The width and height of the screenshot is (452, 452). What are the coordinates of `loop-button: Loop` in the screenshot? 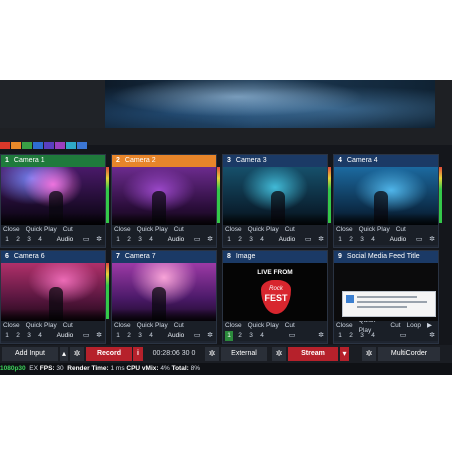 It's located at (414, 326).